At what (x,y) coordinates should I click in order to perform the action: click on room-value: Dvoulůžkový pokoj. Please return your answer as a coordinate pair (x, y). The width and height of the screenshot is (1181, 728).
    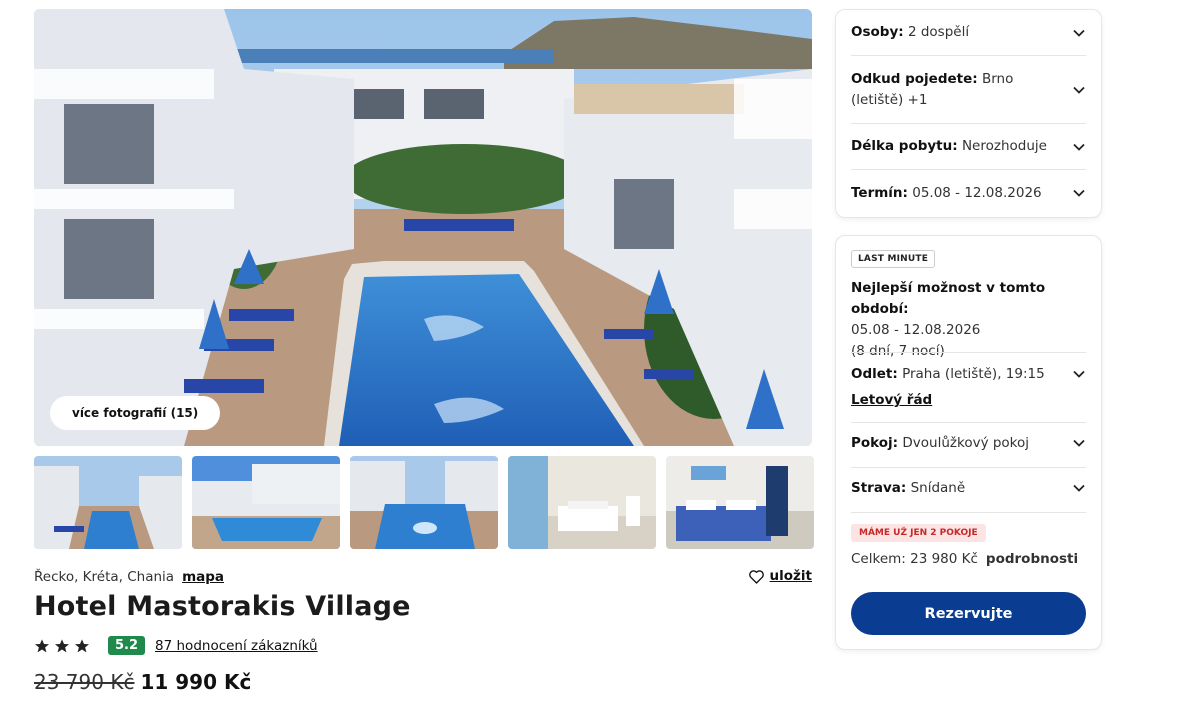
    Looking at the image, I should click on (966, 443).